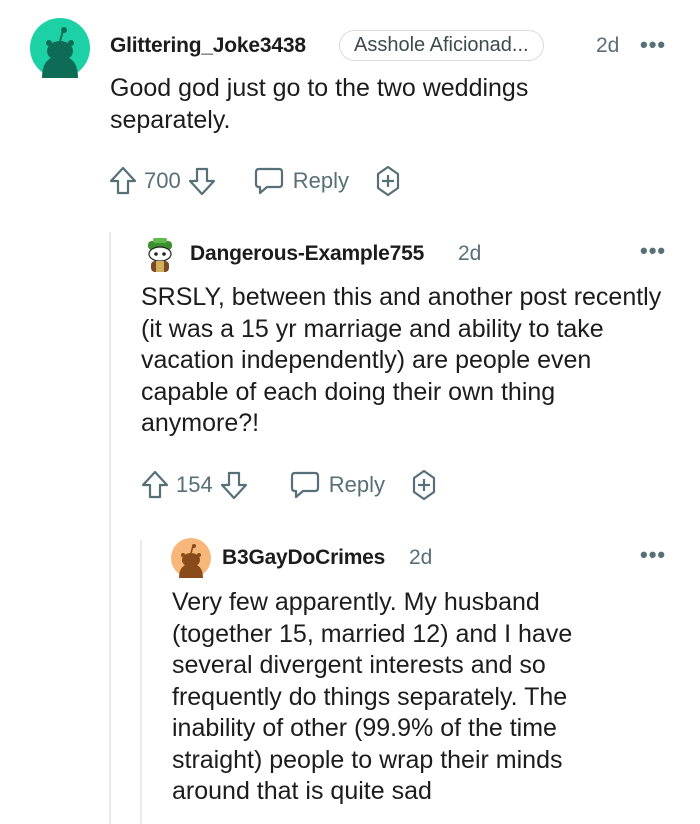  I want to click on vote-count: 154, so click(194, 484).